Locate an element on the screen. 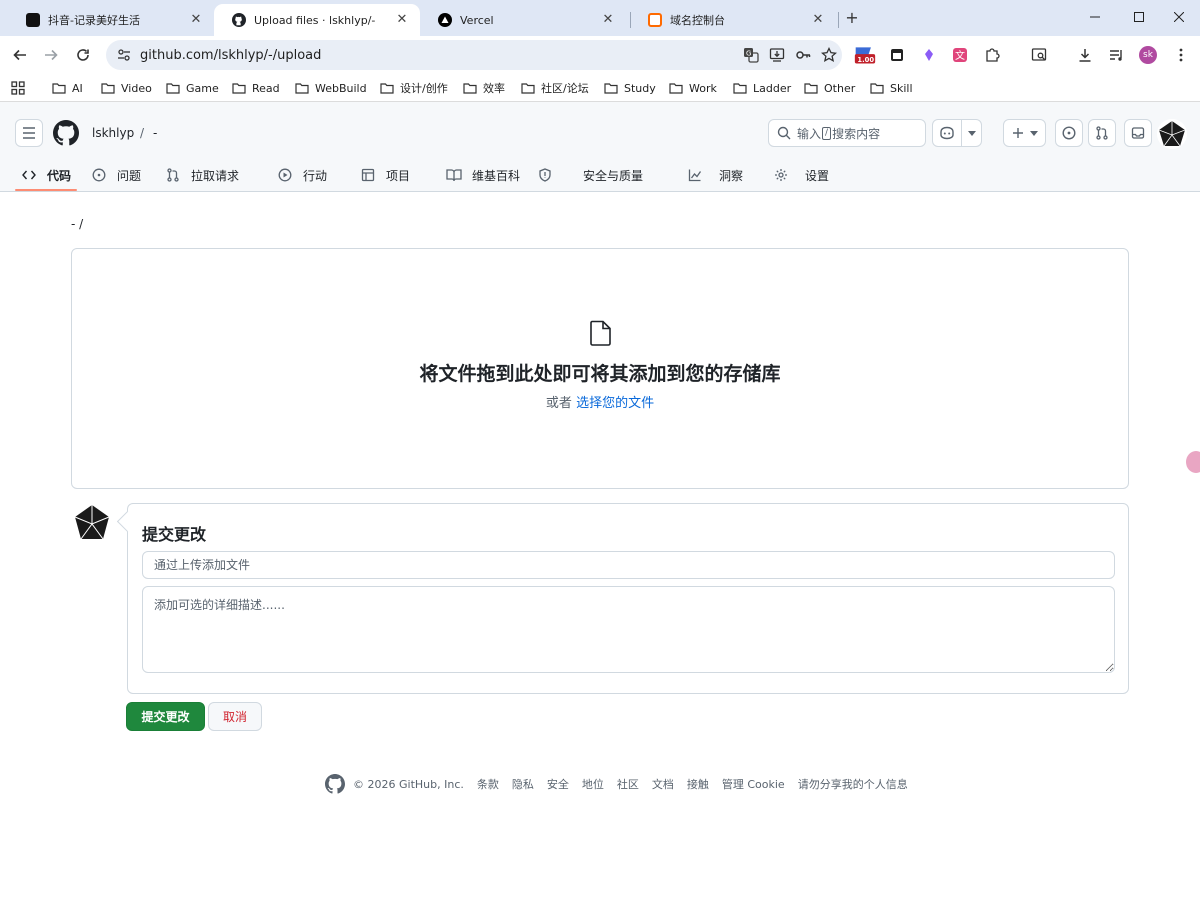  footer-link-community: 社区 is located at coordinates (628, 784).